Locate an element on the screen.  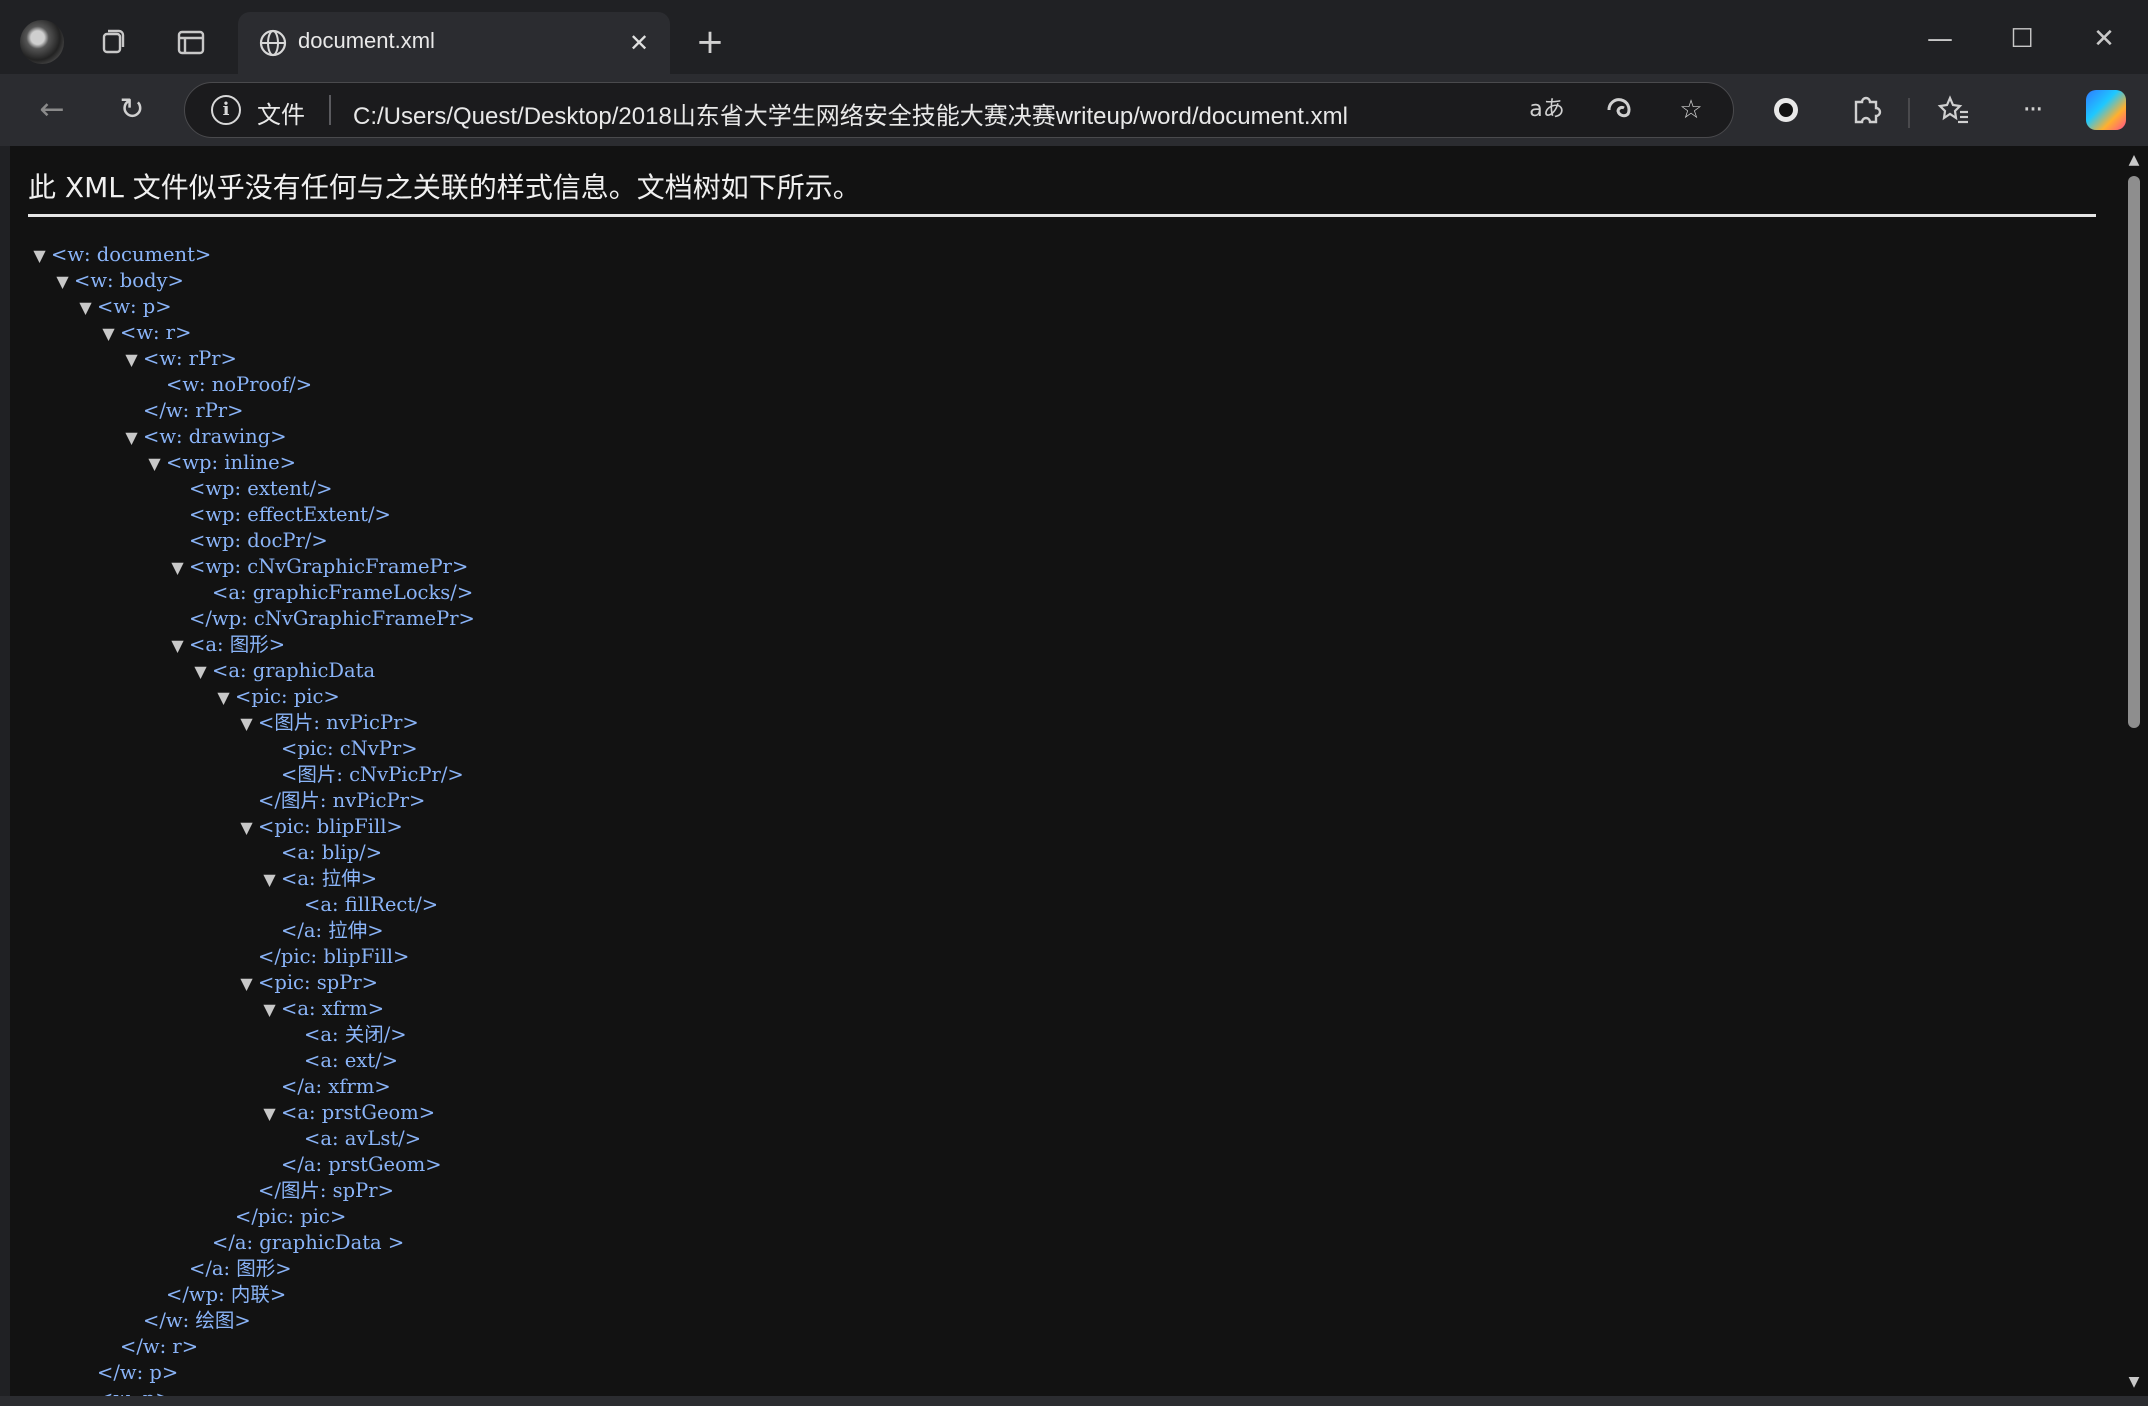
xml-tag-text: <w: noProof/> is located at coordinates (239, 384).